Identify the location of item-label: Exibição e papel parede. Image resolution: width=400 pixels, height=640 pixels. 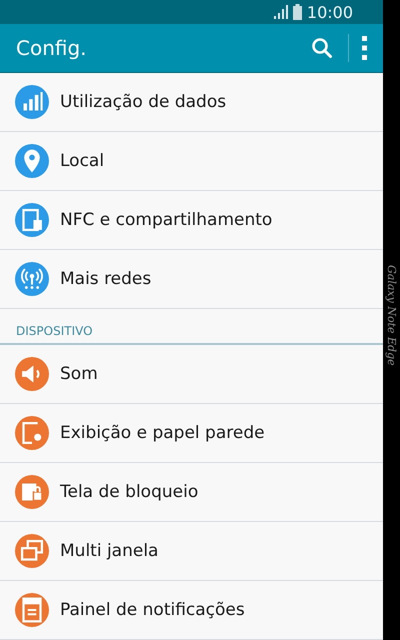
(162, 433).